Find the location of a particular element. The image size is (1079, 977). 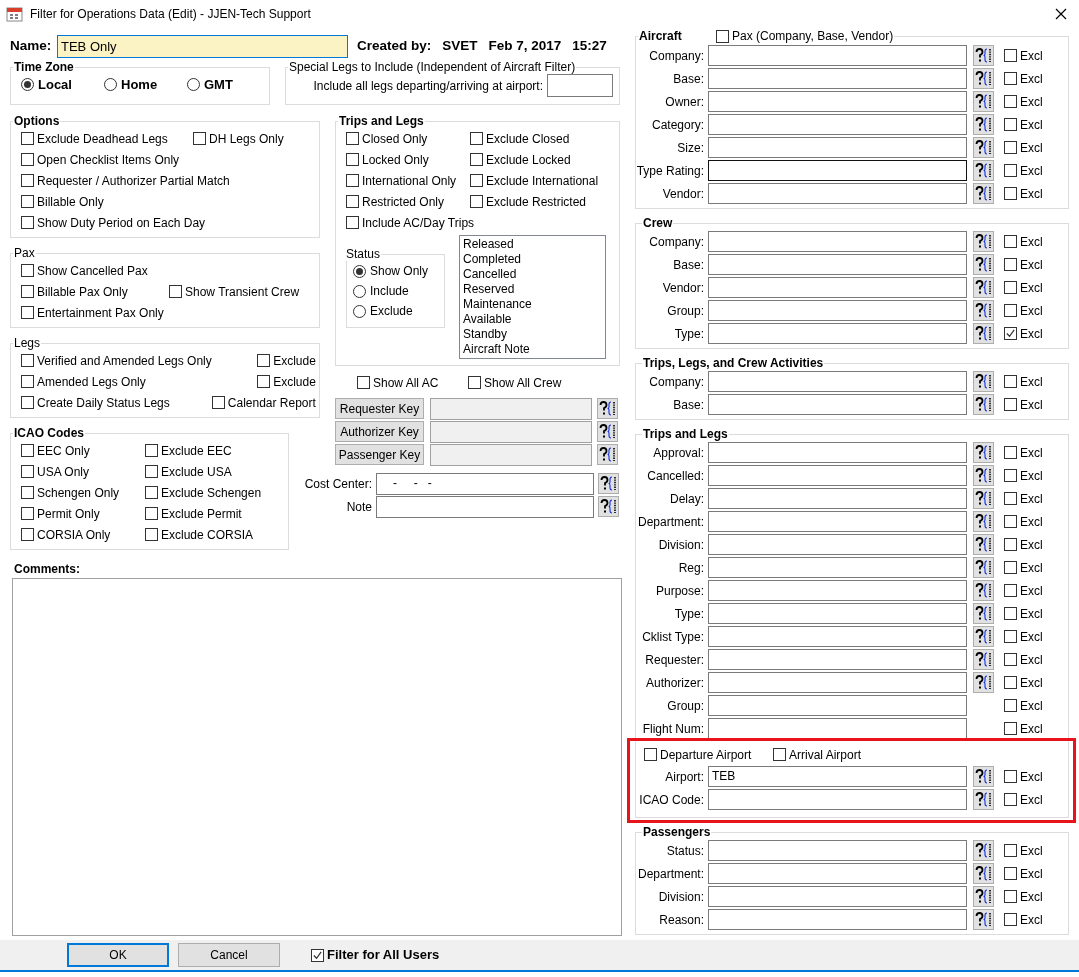

list-item: Released is located at coordinates (532, 244).